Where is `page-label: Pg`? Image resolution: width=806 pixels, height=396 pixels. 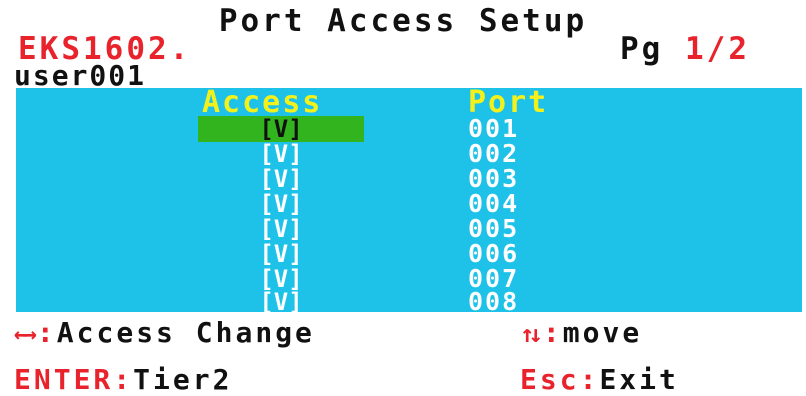
page-label: Pg is located at coordinates (642, 49).